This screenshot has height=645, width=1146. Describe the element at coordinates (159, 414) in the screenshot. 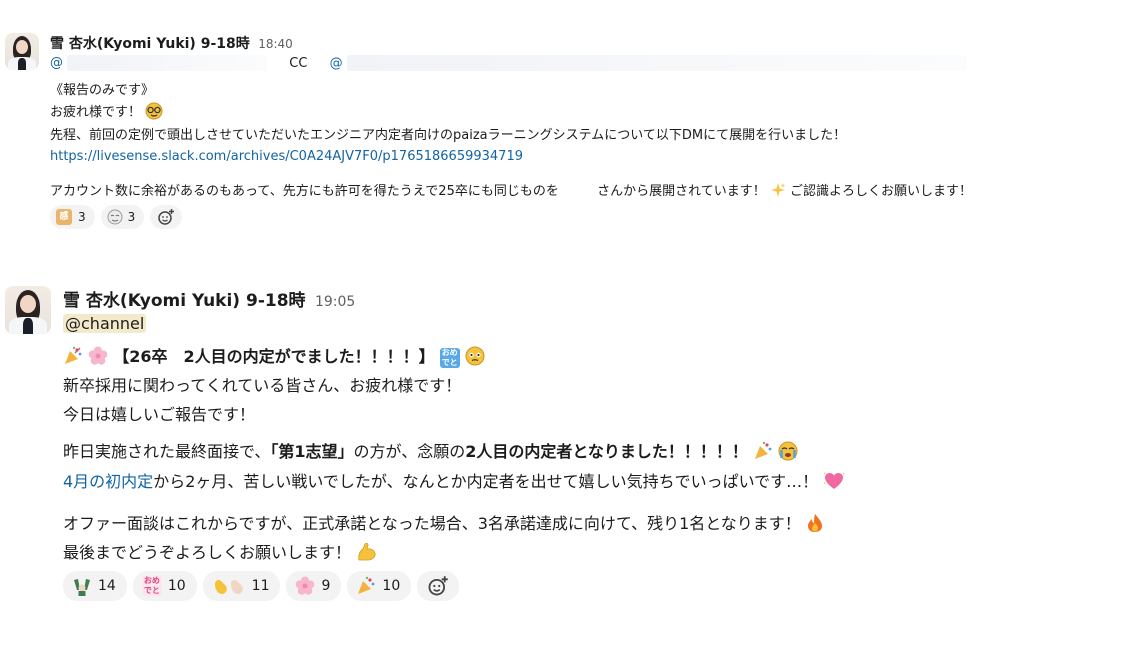

I see `message-text: 今日は嬉しいご報告です！` at that location.